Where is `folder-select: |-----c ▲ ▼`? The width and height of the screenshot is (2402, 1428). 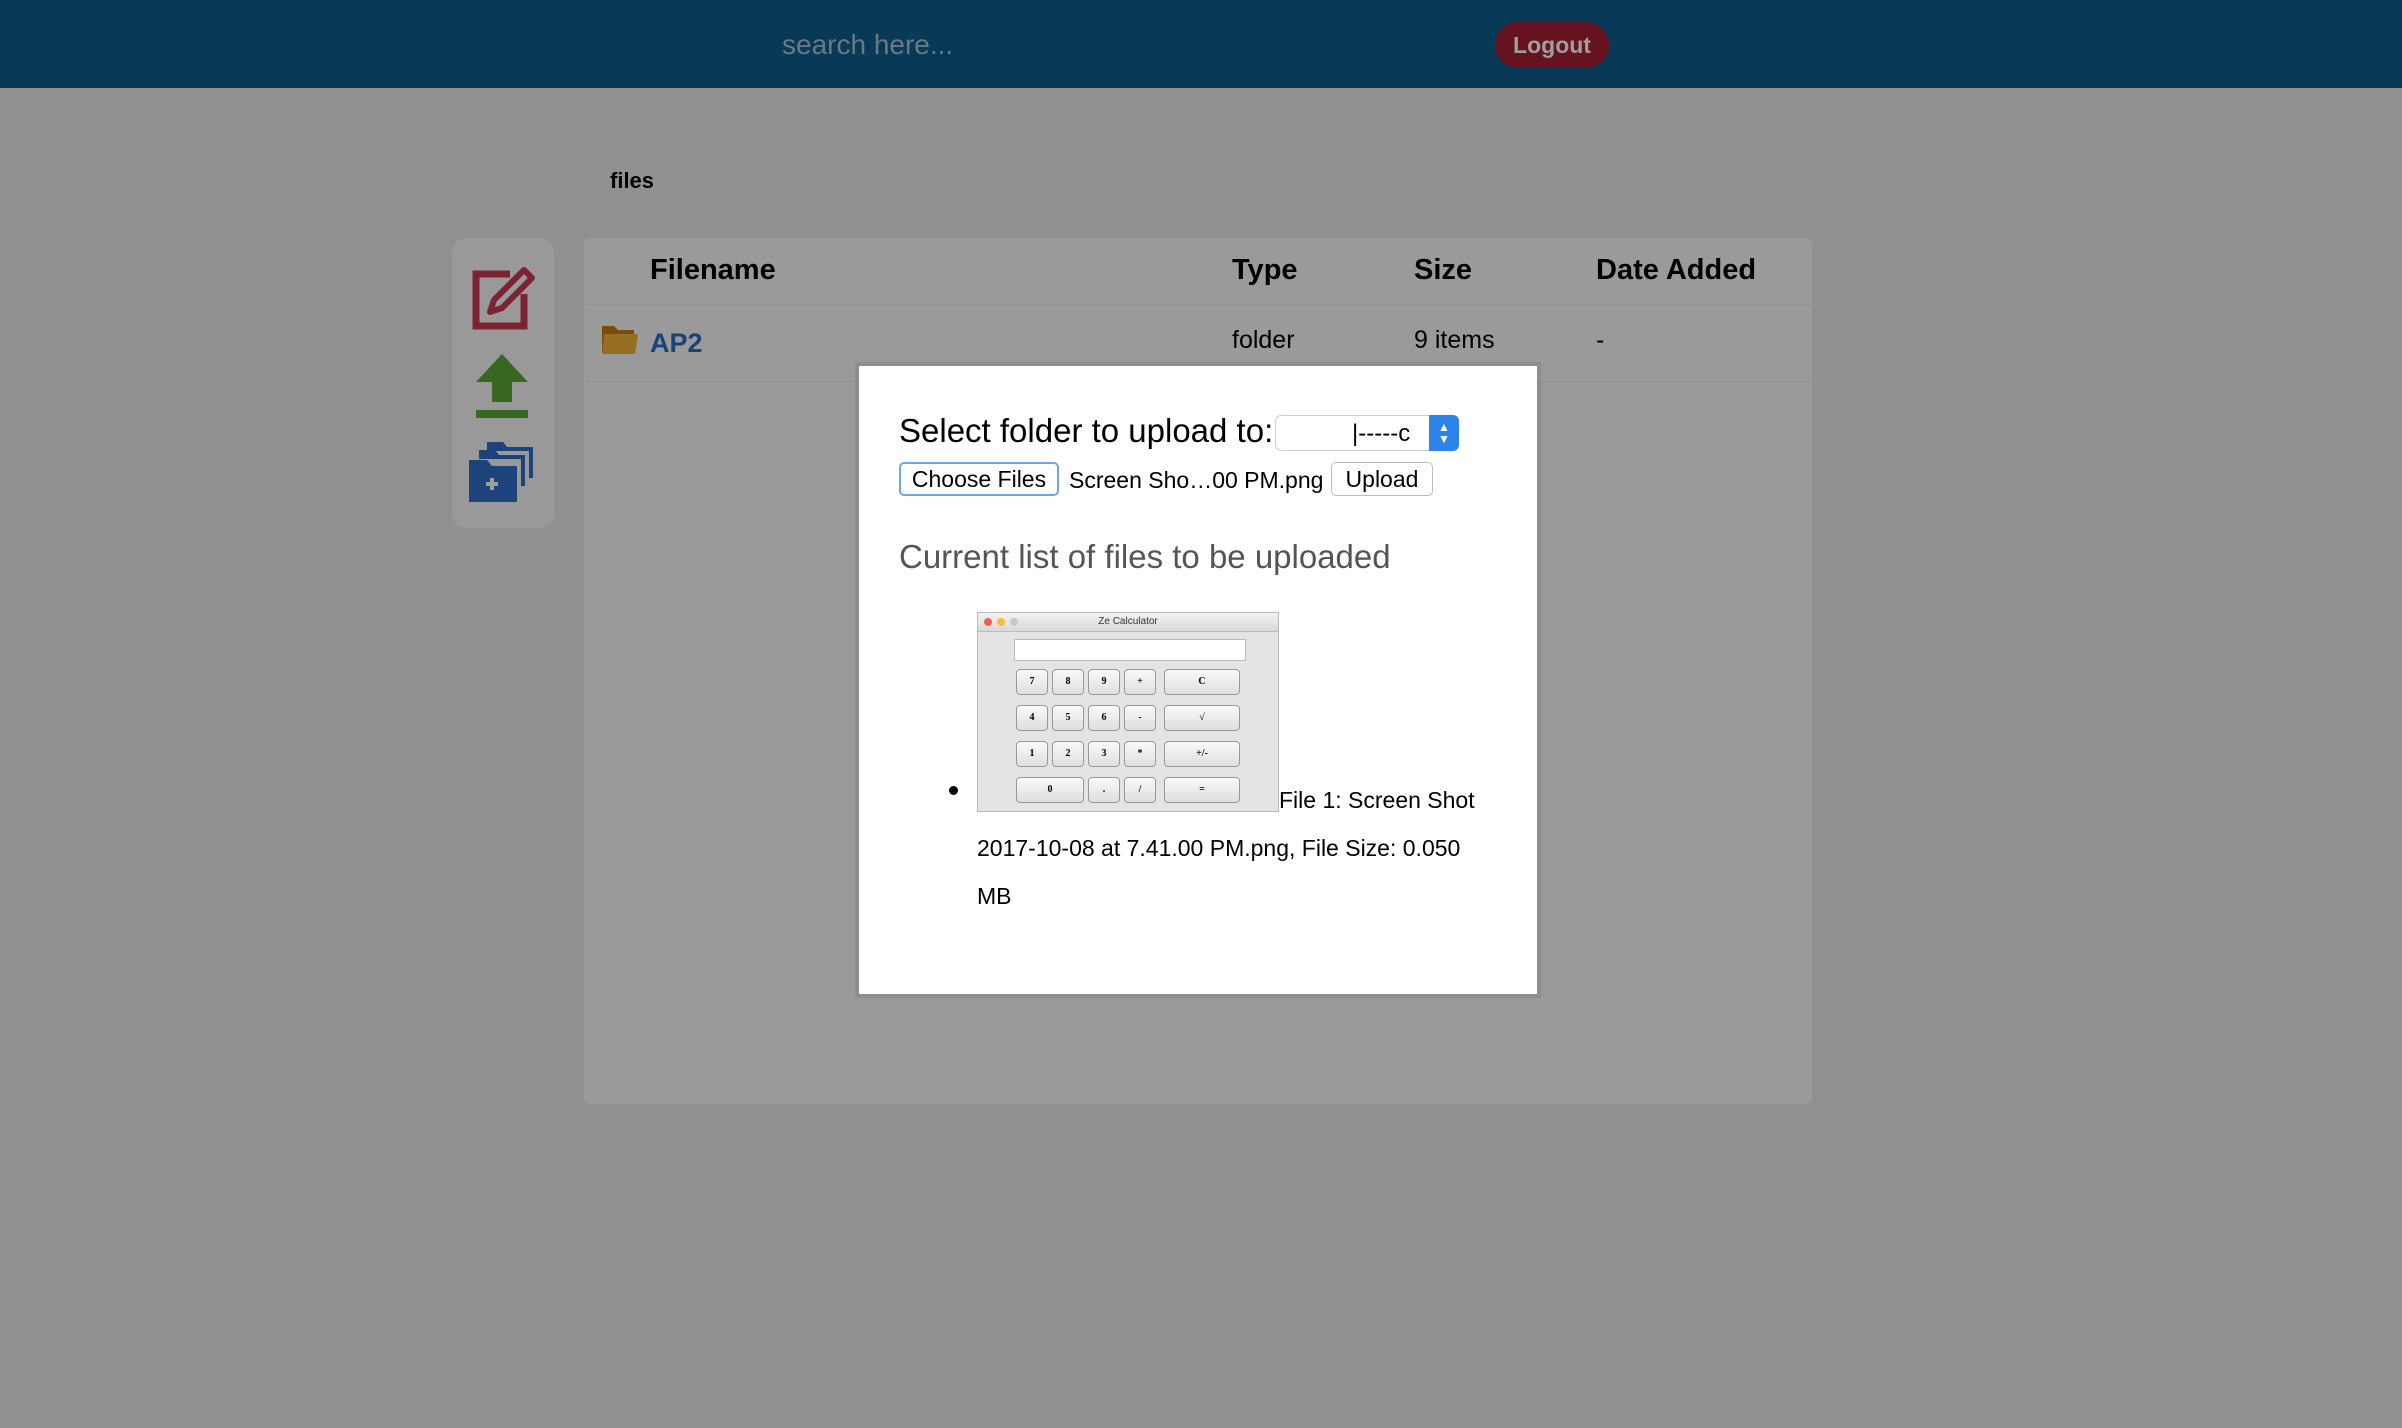
folder-select: |-----c ▲ ▼ is located at coordinates (1367, 433).